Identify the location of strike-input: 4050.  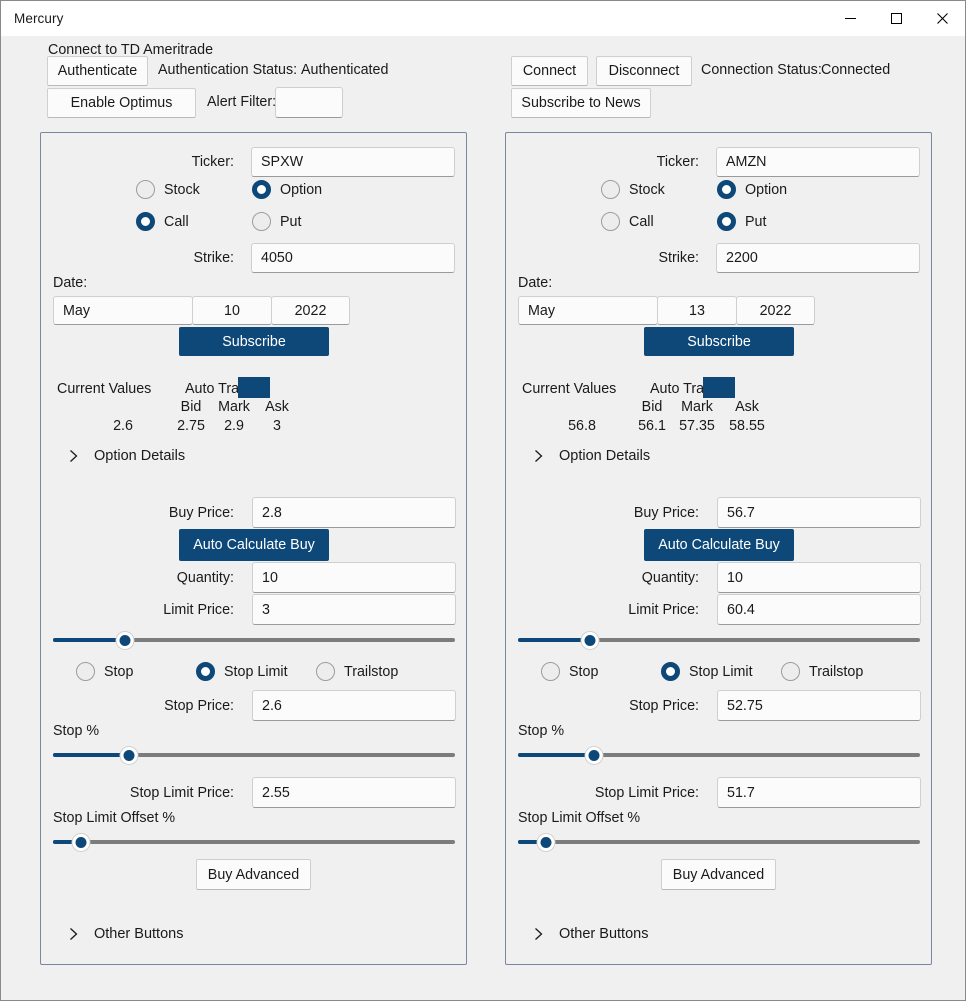
(353, 258).